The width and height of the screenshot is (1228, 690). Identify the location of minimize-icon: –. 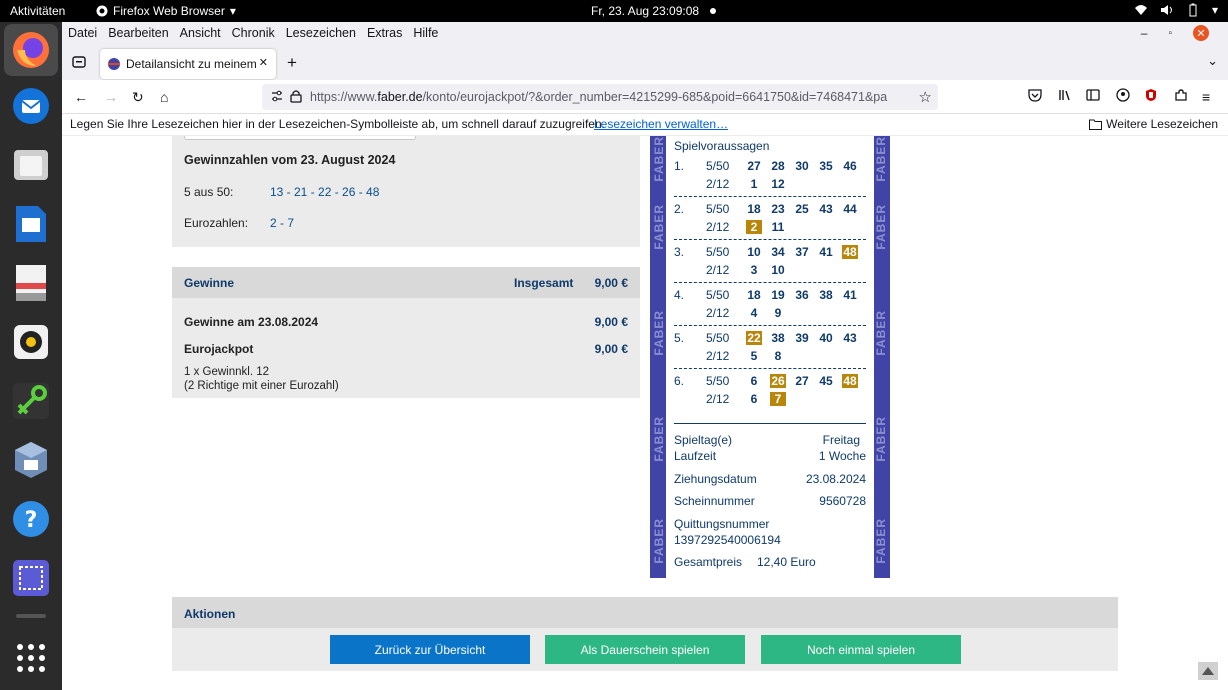
(1144, 33).